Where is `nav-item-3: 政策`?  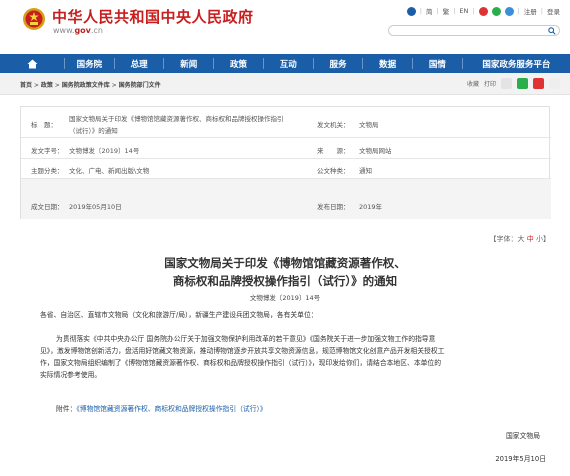
nav-item-3: 政策 is located at coordinates (238, 64).